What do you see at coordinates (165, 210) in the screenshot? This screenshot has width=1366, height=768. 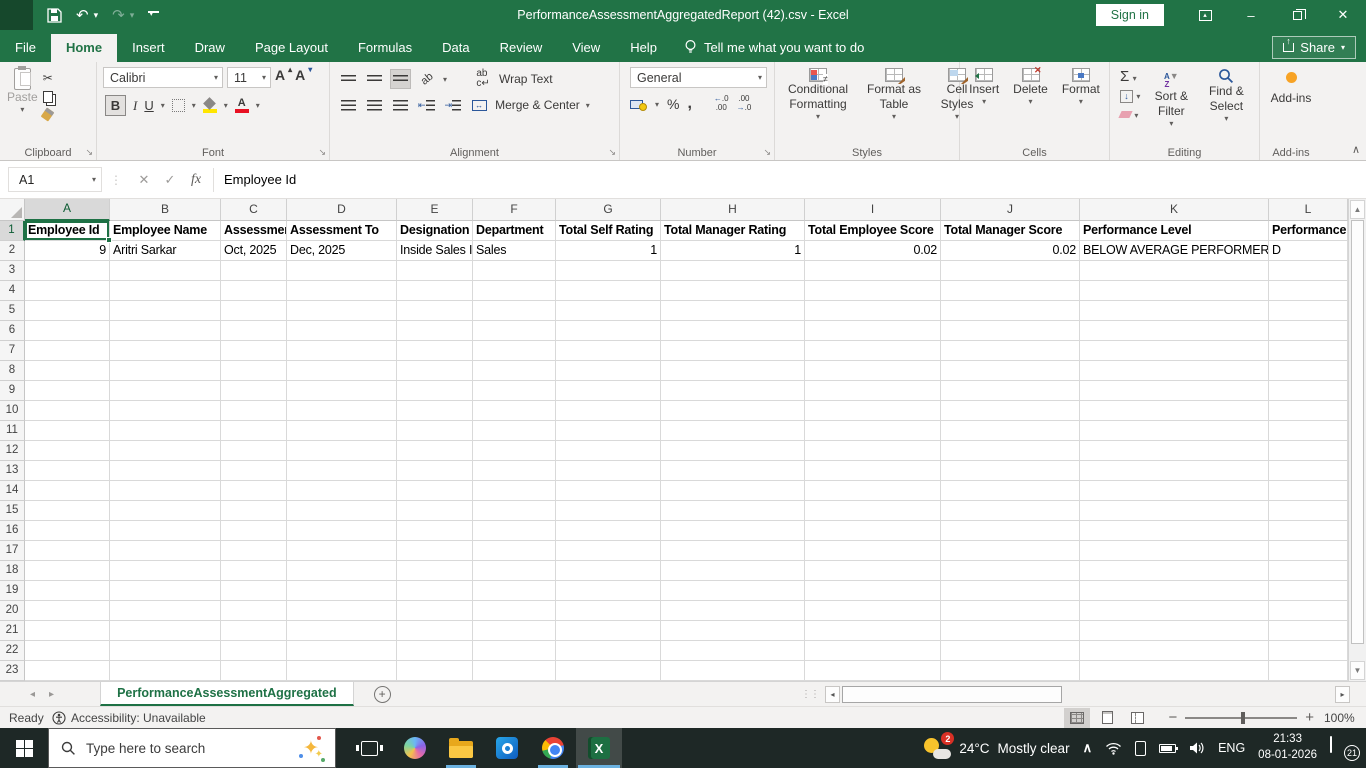 I see `column-header-B: B` at bounding box center [165, 210].